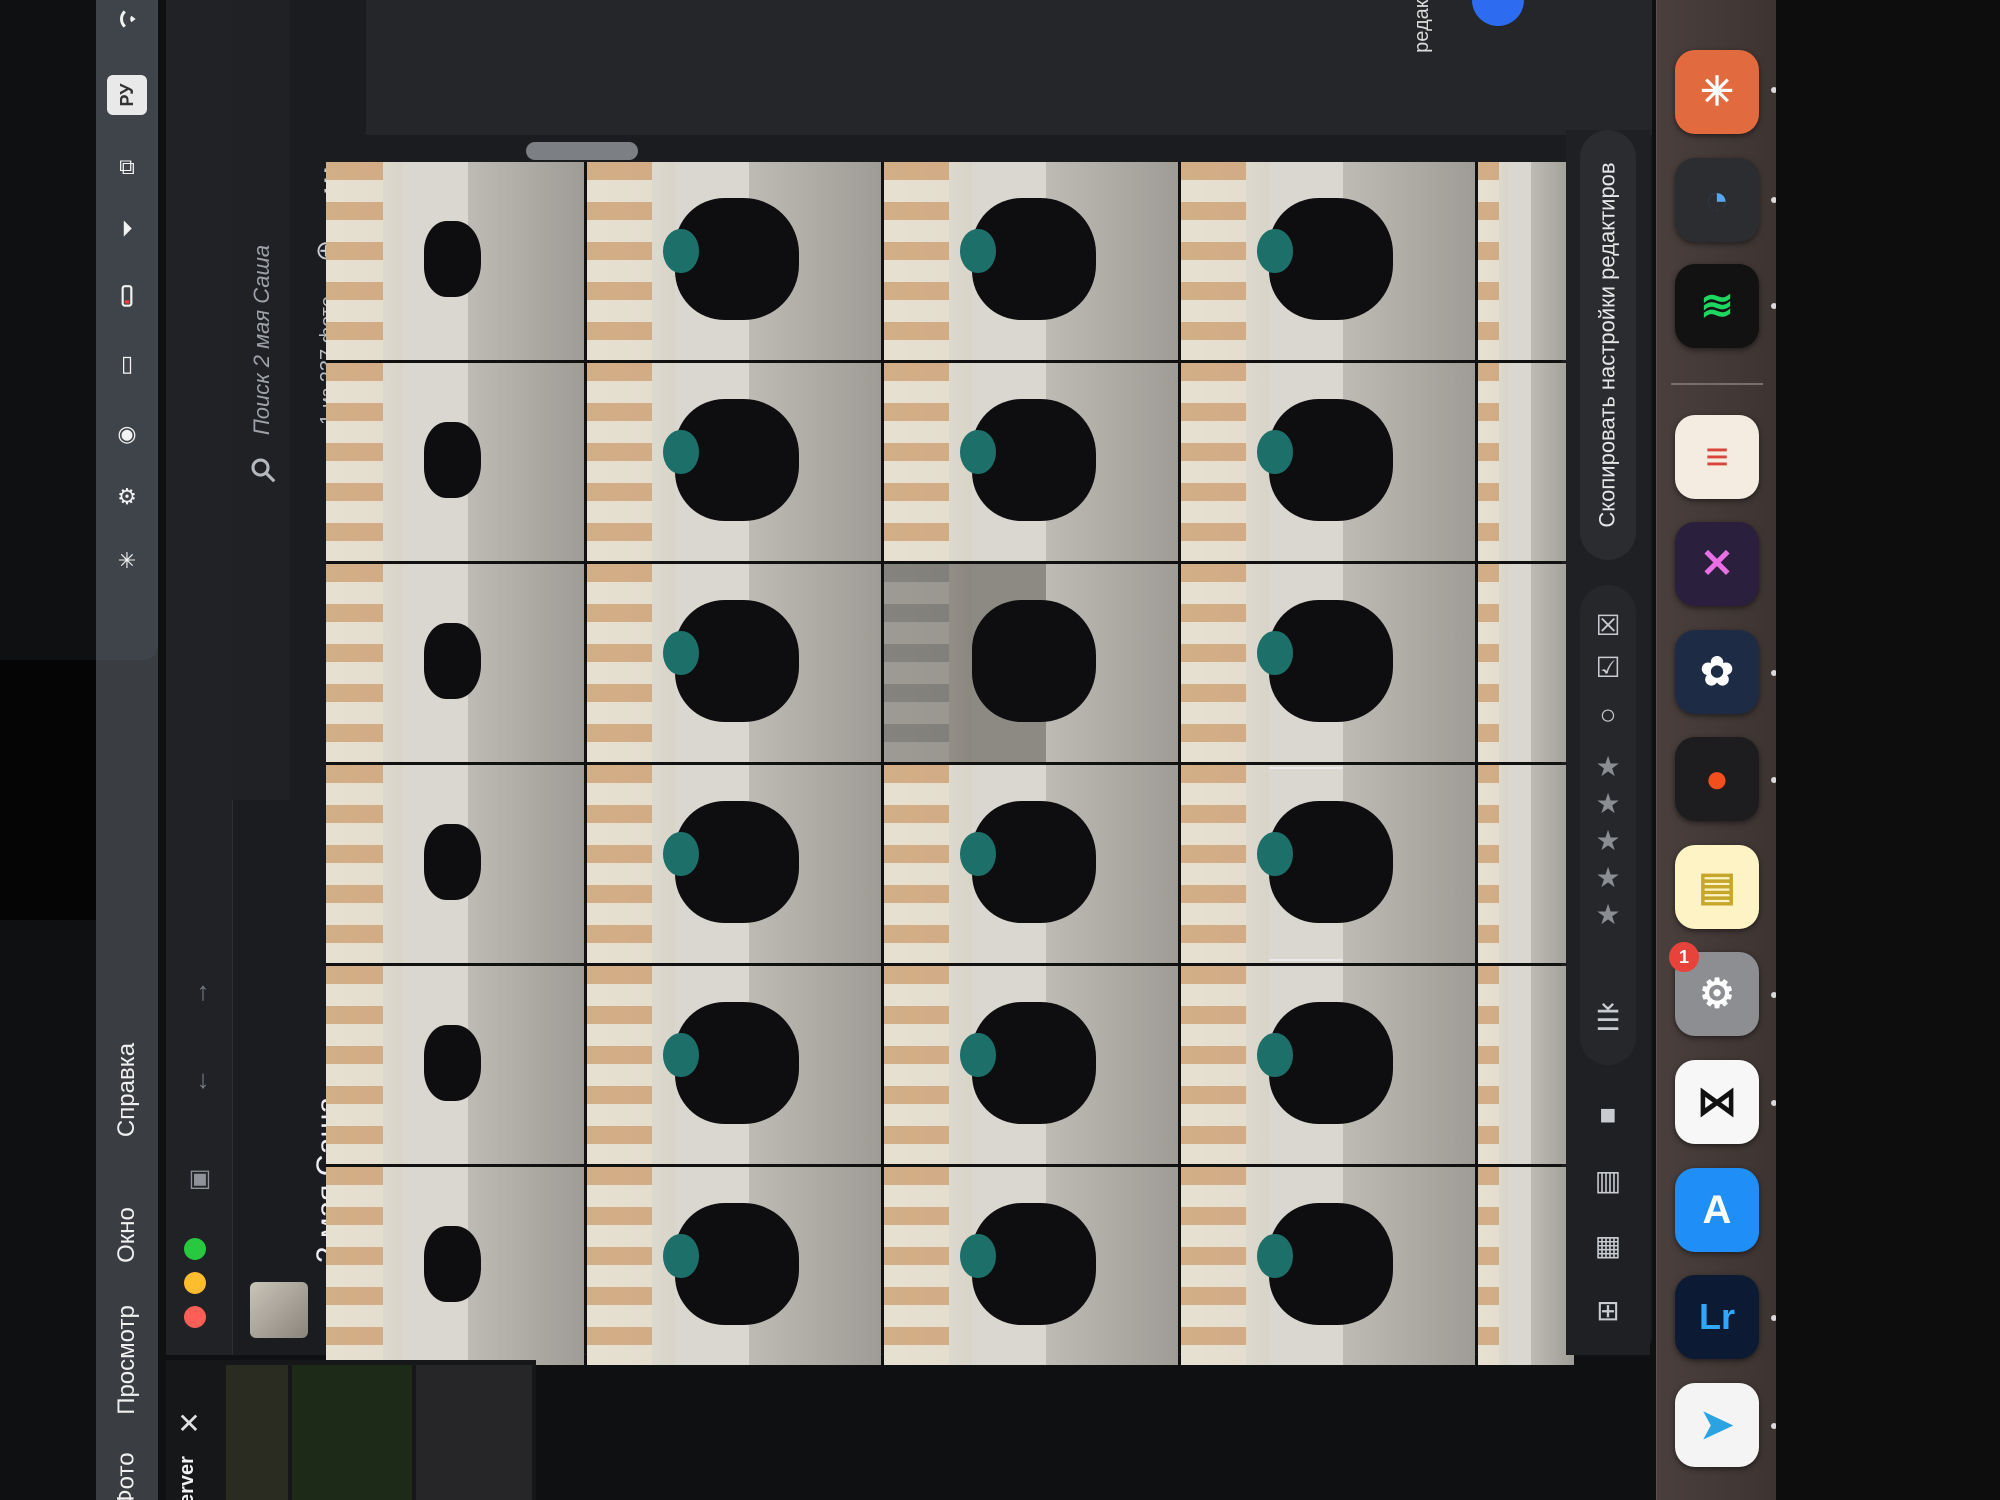 The width and height of the screenshot is (2000, 1500). Describe the element at coordinates (279, 1310) in the screenshot. I see `album-thumbnail` at that location.